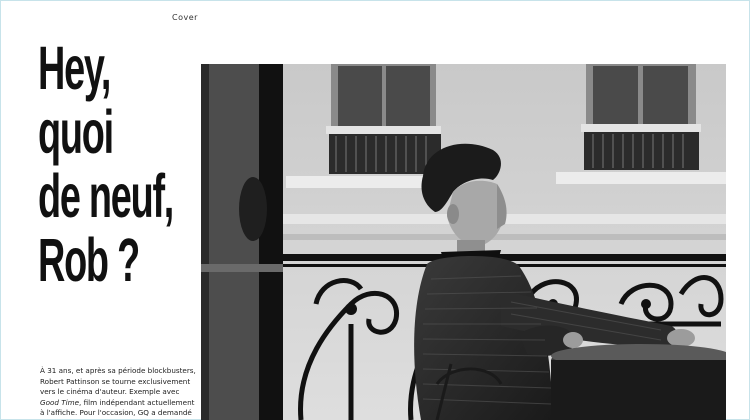  Describe the element at coordinates (115, 381) in the screenshot. I see `intro-line-2: Robert Pattinson se tourne exclusivement` at that location.